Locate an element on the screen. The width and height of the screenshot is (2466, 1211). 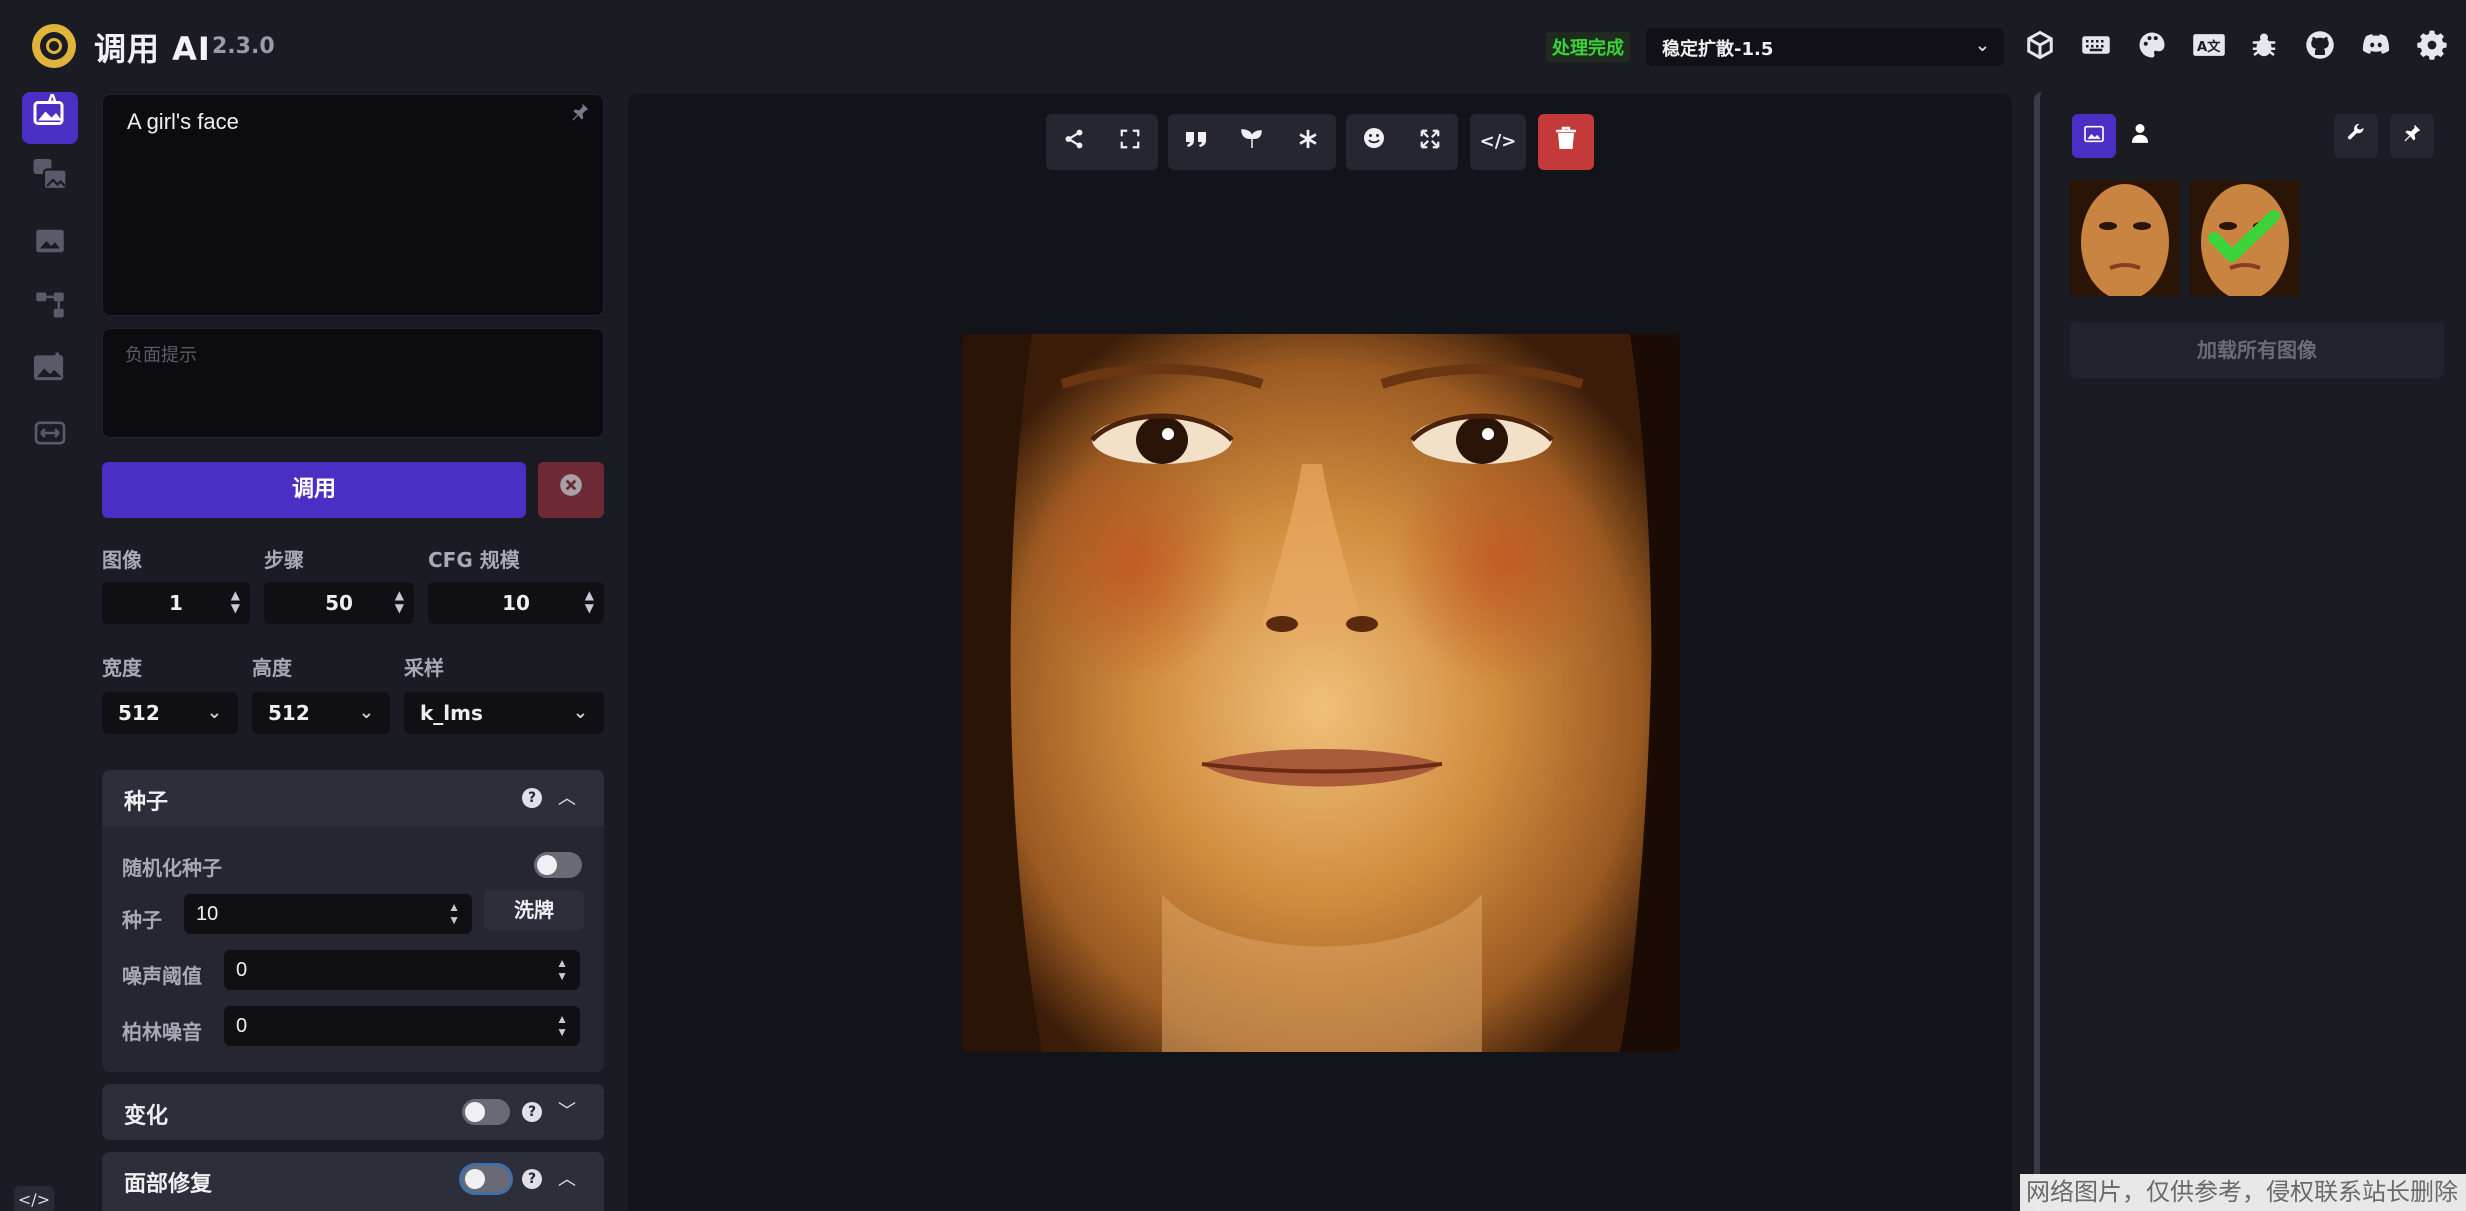
nav-text-to-image-icon: A is located at coordinates (50, 118).